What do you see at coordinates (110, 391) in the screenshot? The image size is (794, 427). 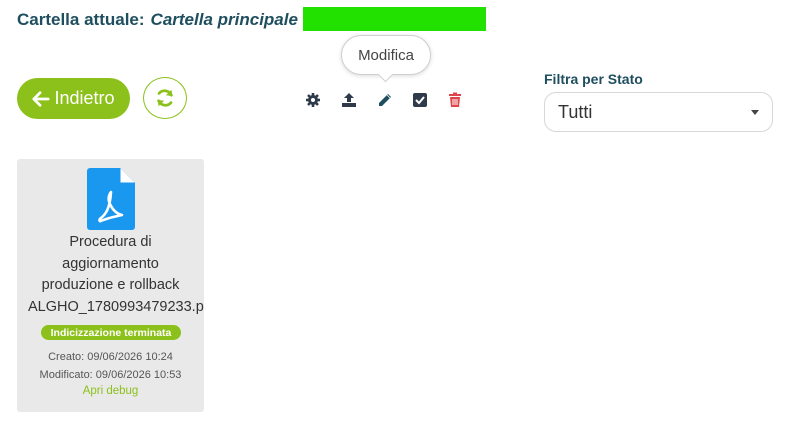 I see `open-debug-link: Apri debug` at bounding box center [110, 391].